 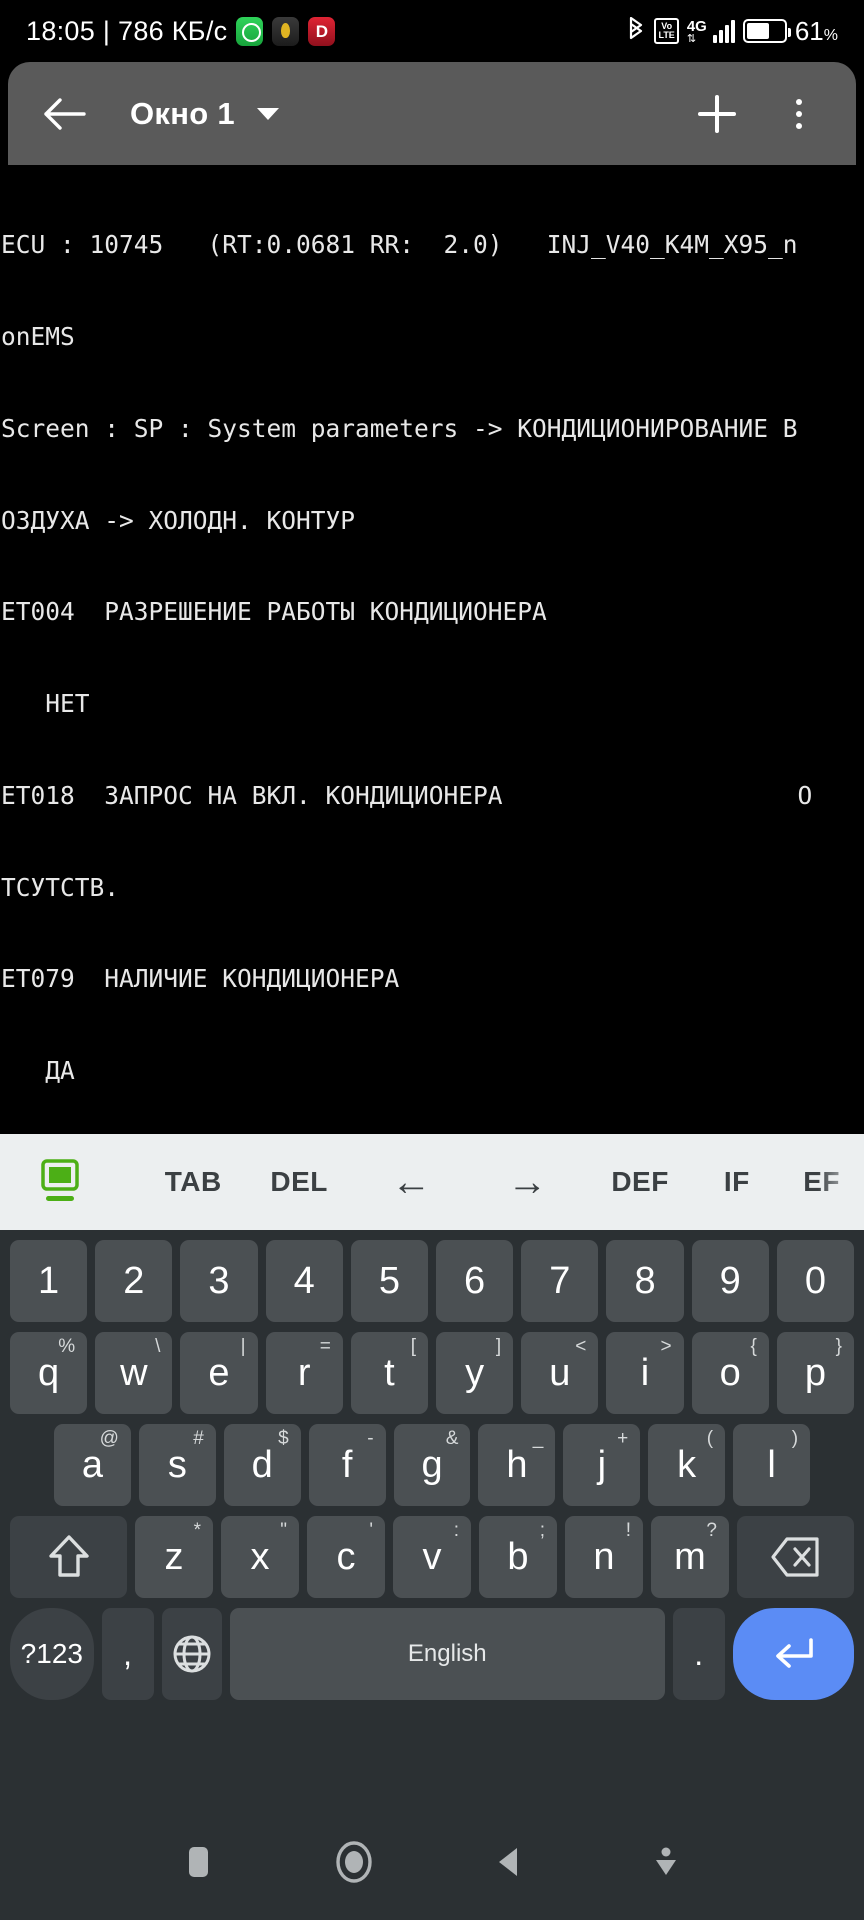 What do you see at coordinates (322, 31) in the screenshot?
I see `red-d-app-icon: D` at bounding box center [322, 31].